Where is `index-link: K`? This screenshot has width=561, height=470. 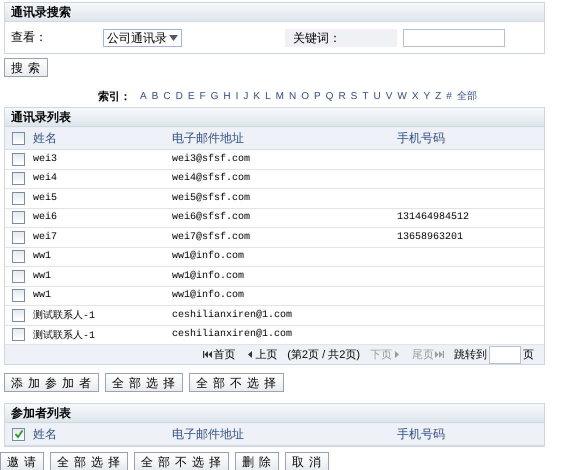
index-link: K is located at coordinates (256, 96).